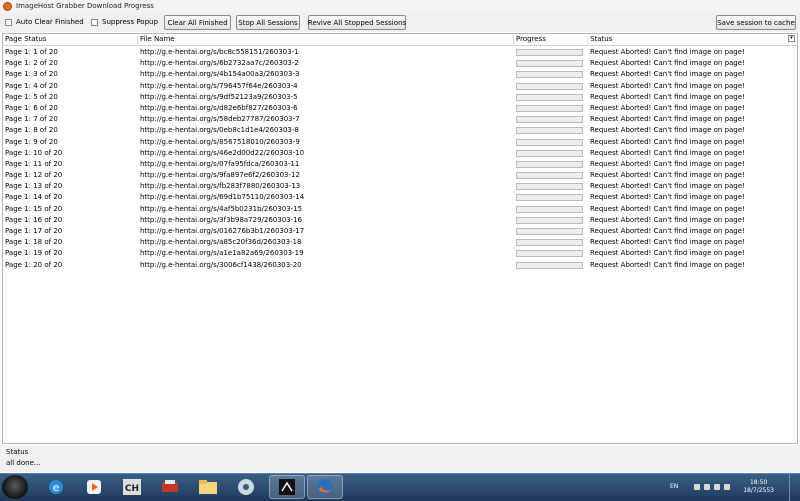 This screenshot has height=501, width=800. Describe the element at coordinates (94, 487) in the screenshot. I see `media-player-icon` at that location.